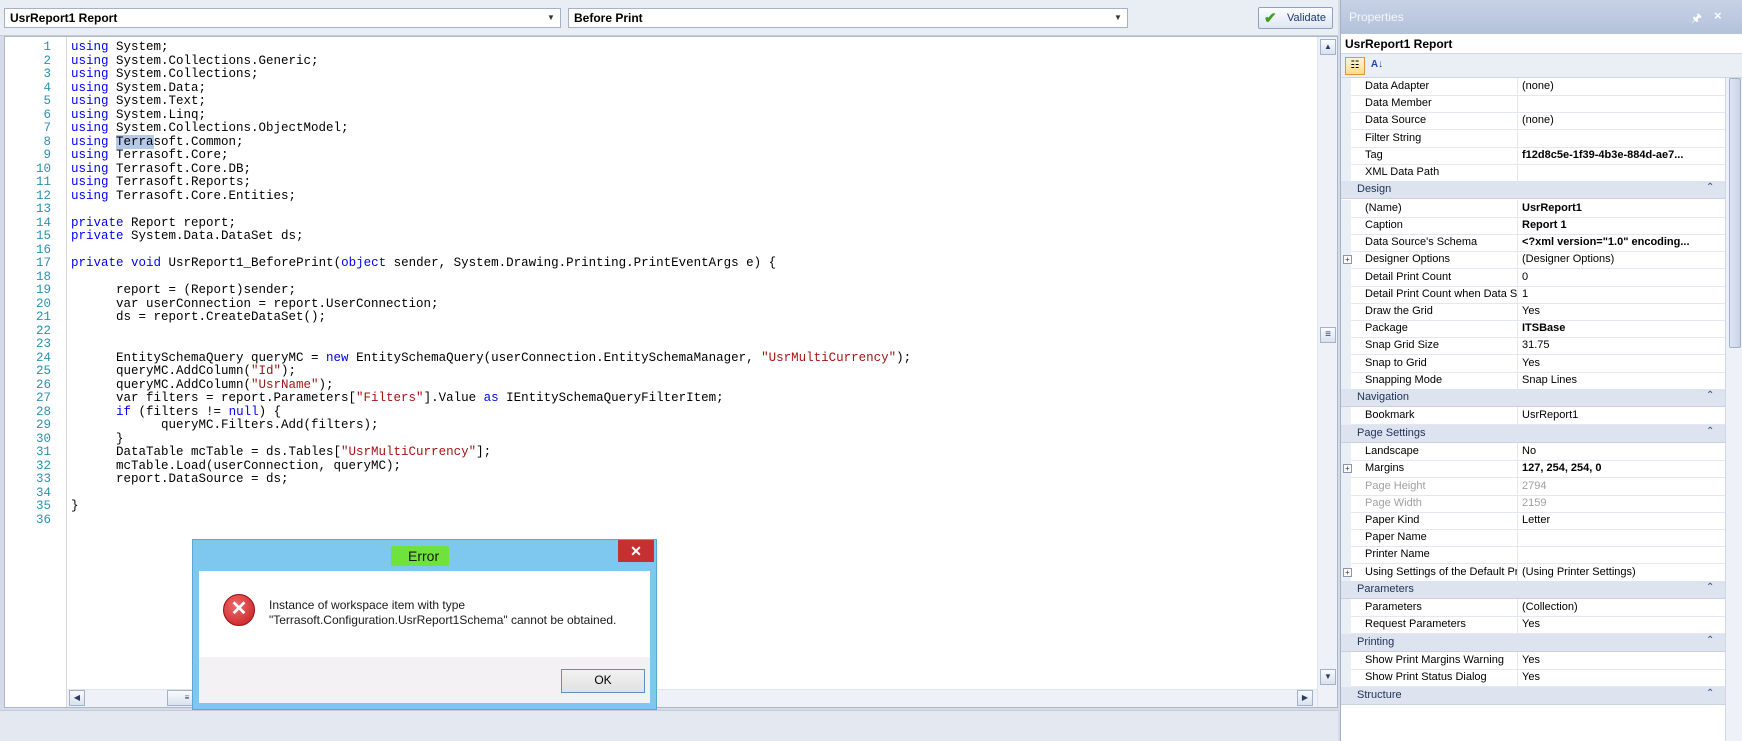  Describe the element at coordinates (1733, 409) in the screenshot. I see `property-grid-scrollbar` at that location.